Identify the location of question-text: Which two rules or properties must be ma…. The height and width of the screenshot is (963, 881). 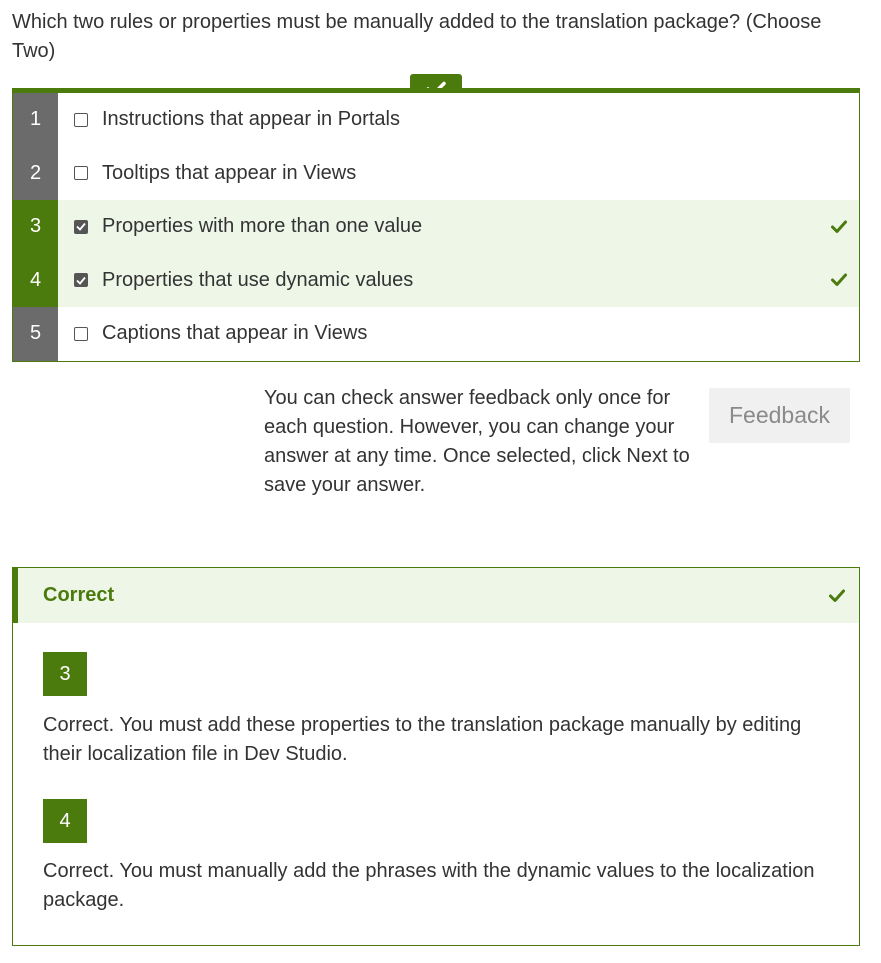
(417, 36).